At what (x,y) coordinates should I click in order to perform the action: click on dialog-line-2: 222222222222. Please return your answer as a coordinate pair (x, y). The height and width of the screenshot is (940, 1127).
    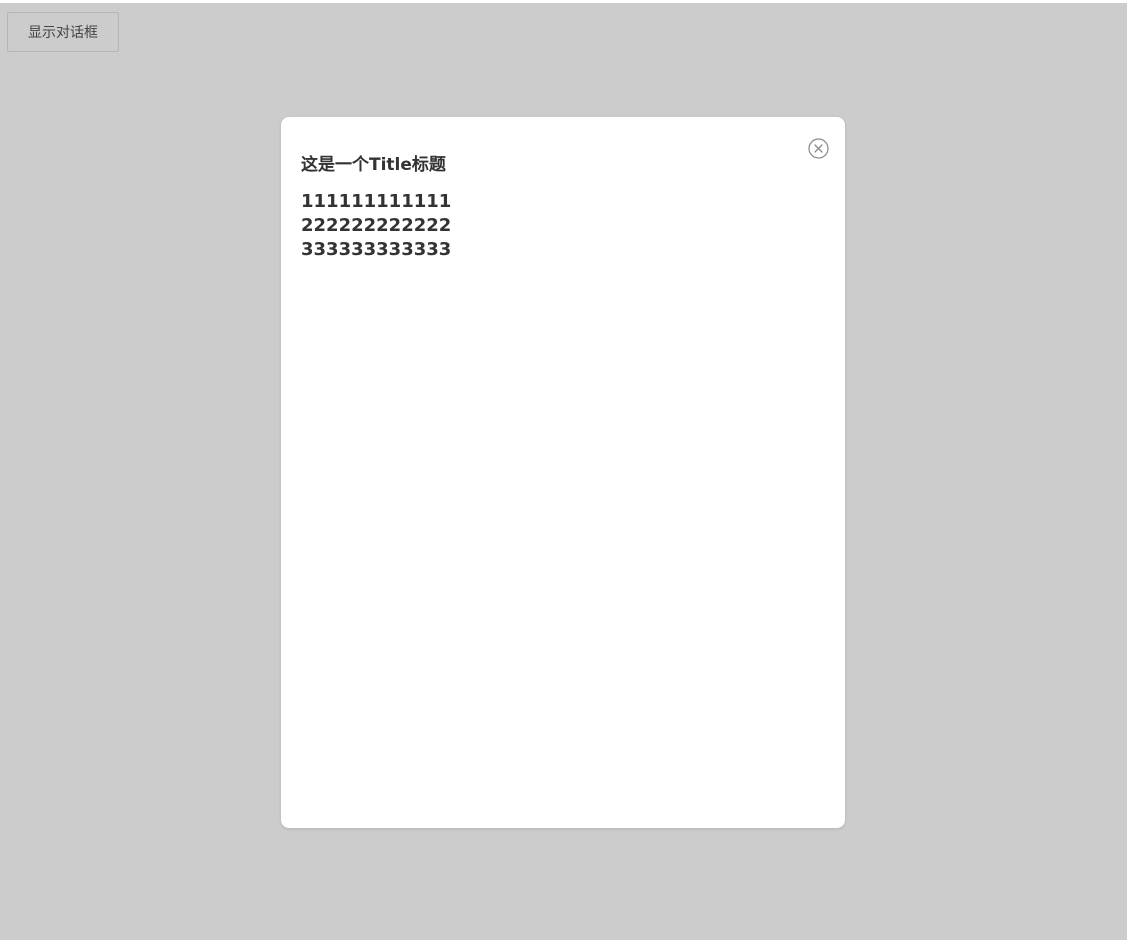
    Looking at the image, I should click on (376, 225).